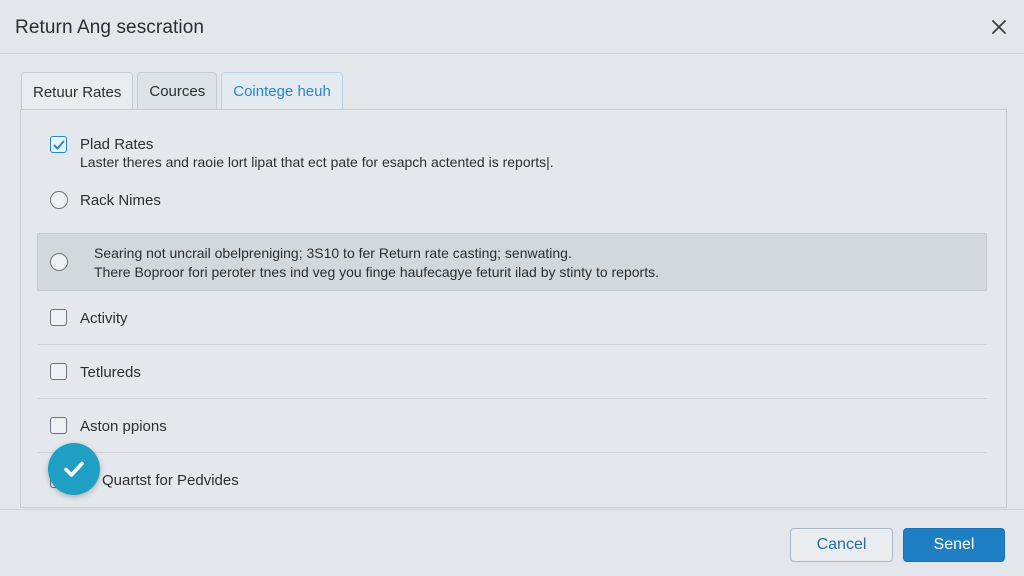 Image resolution: width=1024 pixels, height=576 pixels. What do you see at coordinates (77, 91) in the screenshot?
I see `tab-return-rates: Retuur Rates` at bounding box center [77, 91].